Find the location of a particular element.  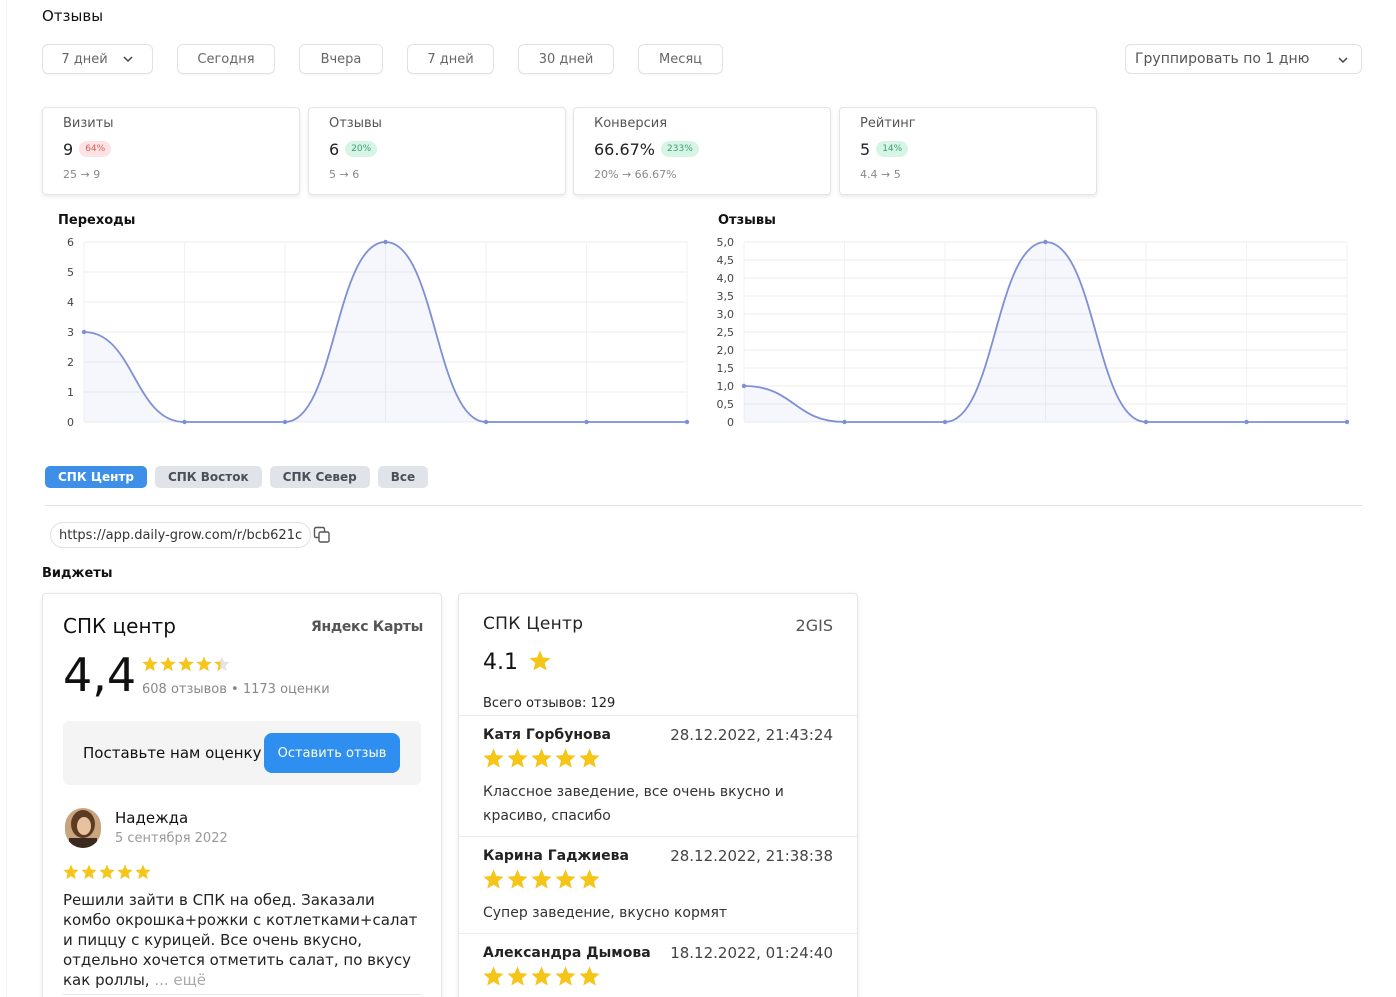

kpi-from: 25 is located at coordinates (70, 174).